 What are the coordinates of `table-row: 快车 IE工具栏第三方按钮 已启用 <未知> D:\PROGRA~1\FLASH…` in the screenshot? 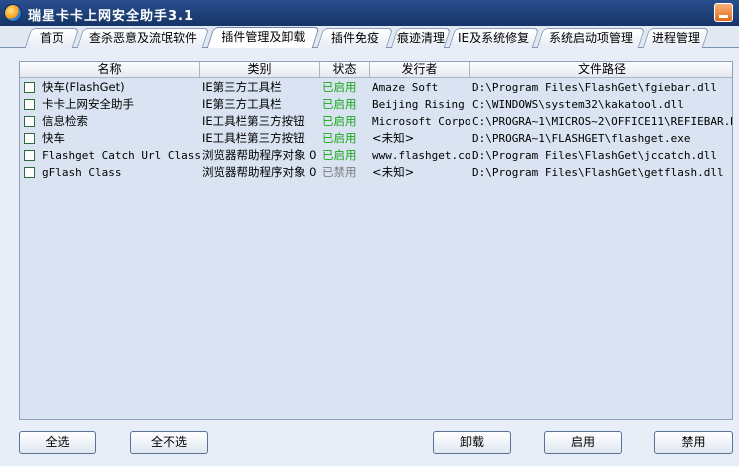 It's located at (376, 138).